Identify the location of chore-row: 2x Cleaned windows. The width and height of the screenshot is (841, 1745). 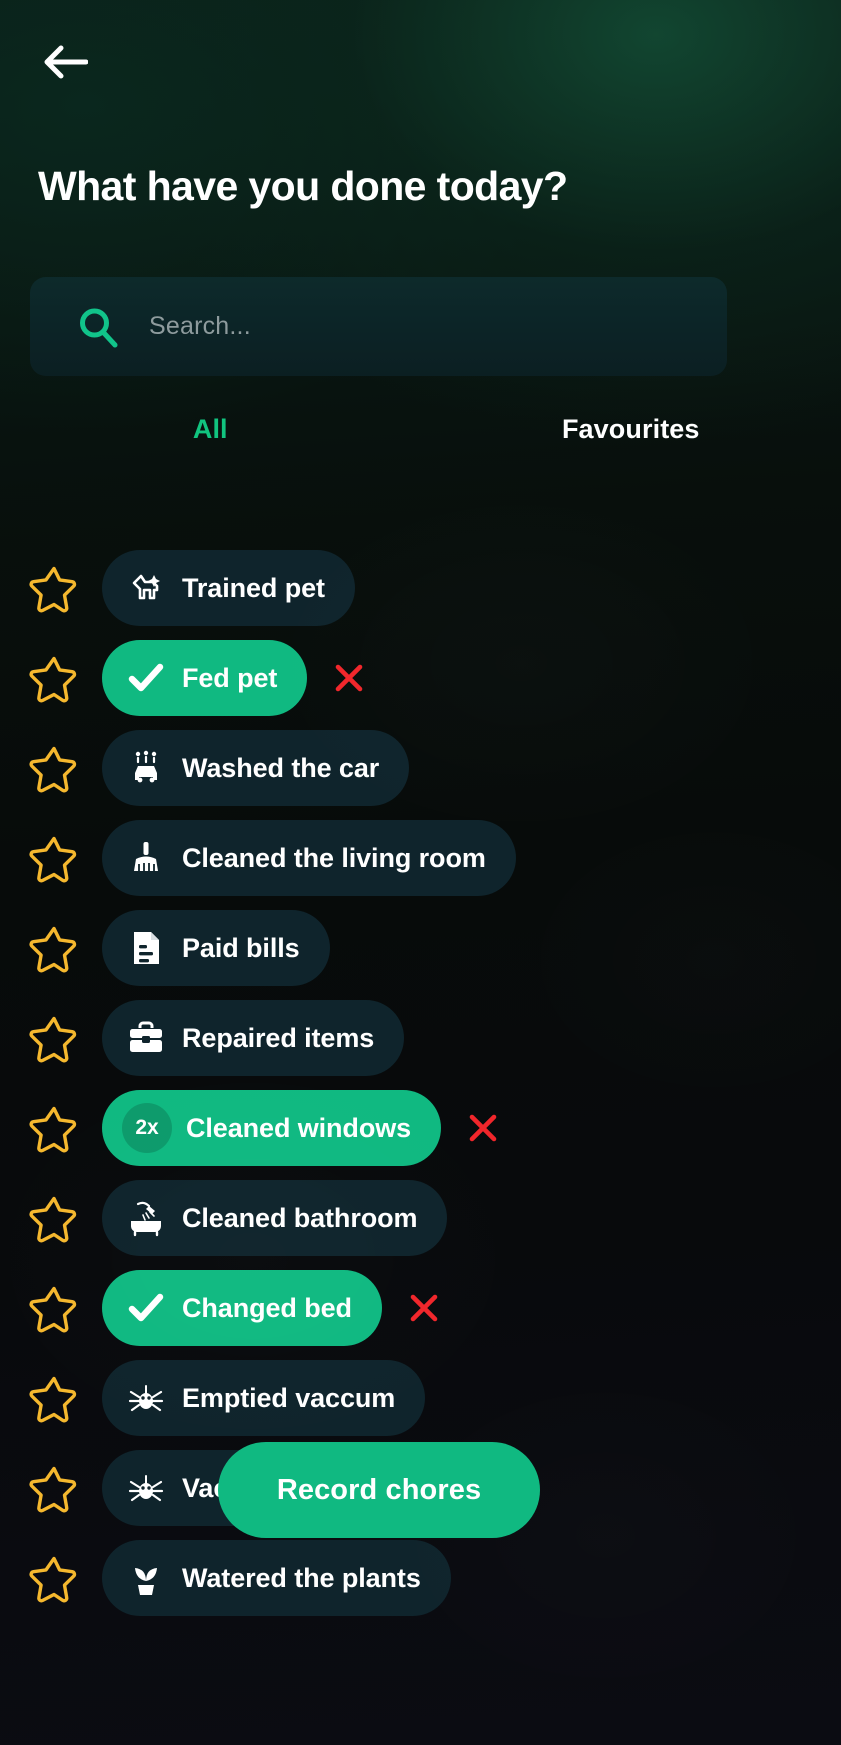
(420, 1128).